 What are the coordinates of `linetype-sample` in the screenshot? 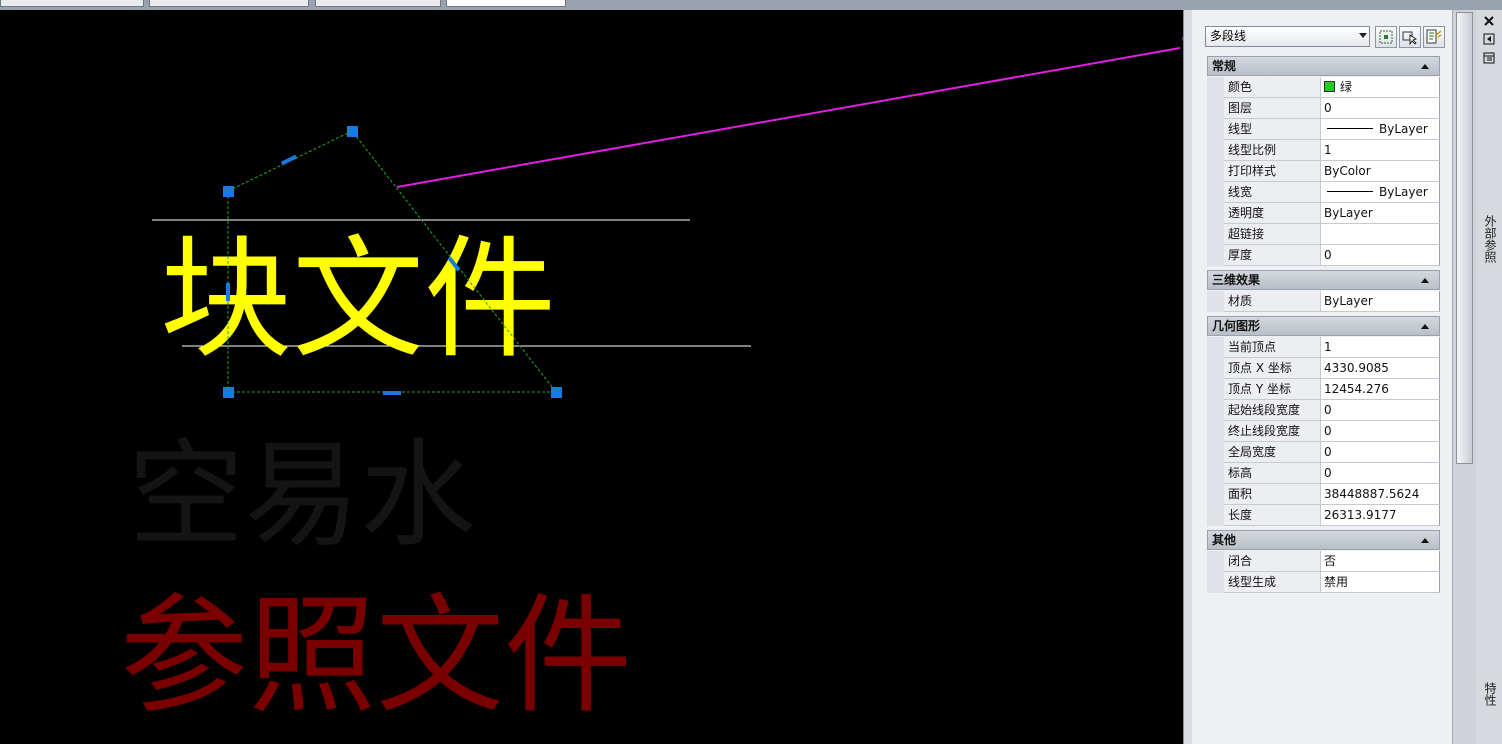 It's located at (1350, 191).